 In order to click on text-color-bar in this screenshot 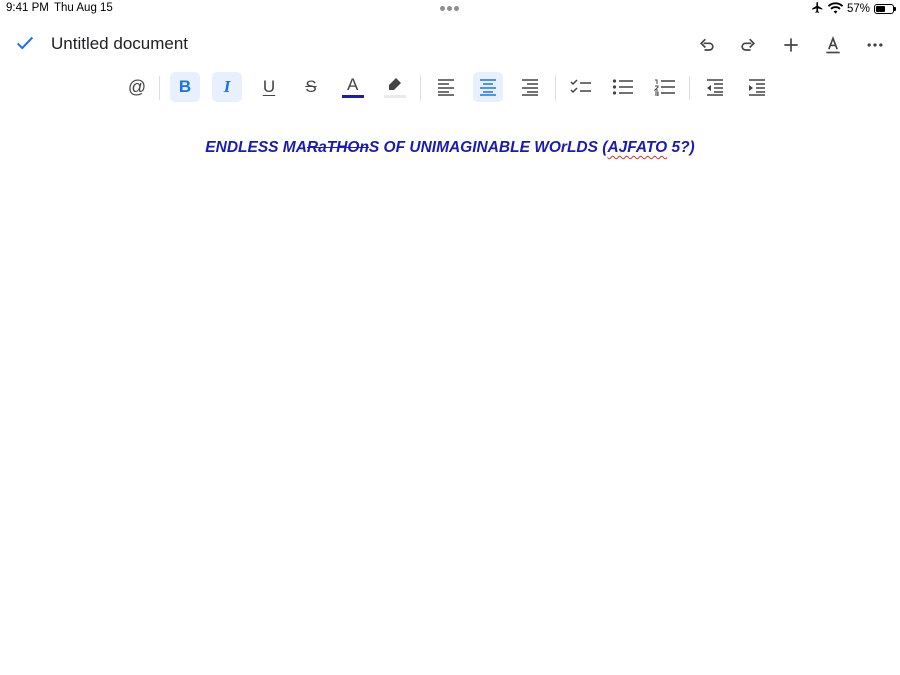, I will do `click(353, 96)`.